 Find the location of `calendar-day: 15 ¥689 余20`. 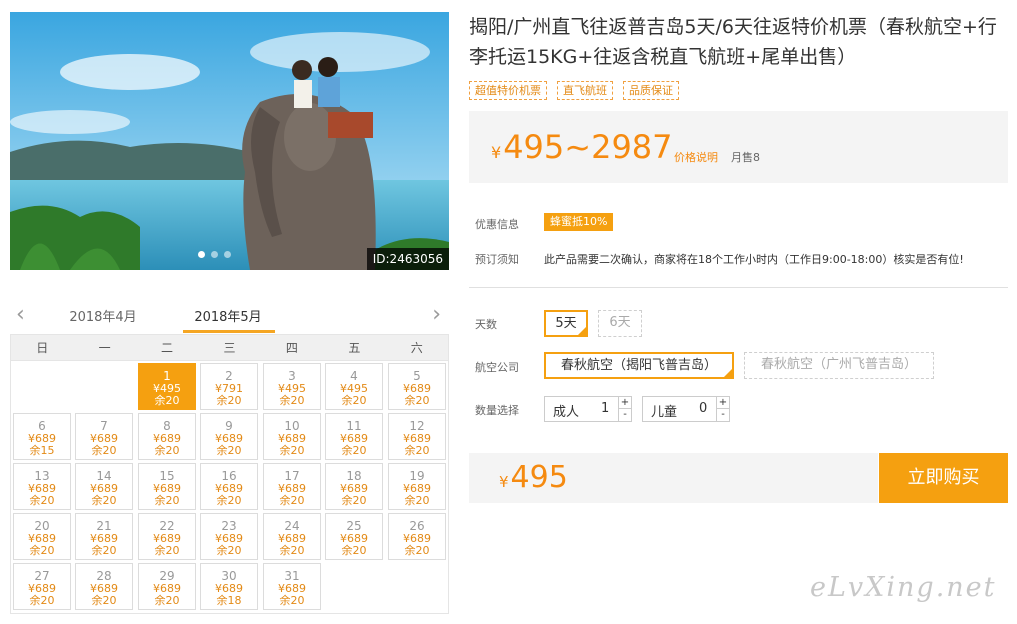

calendar-day: 15 ¥689 余20 is located at coordinates (167, 486).